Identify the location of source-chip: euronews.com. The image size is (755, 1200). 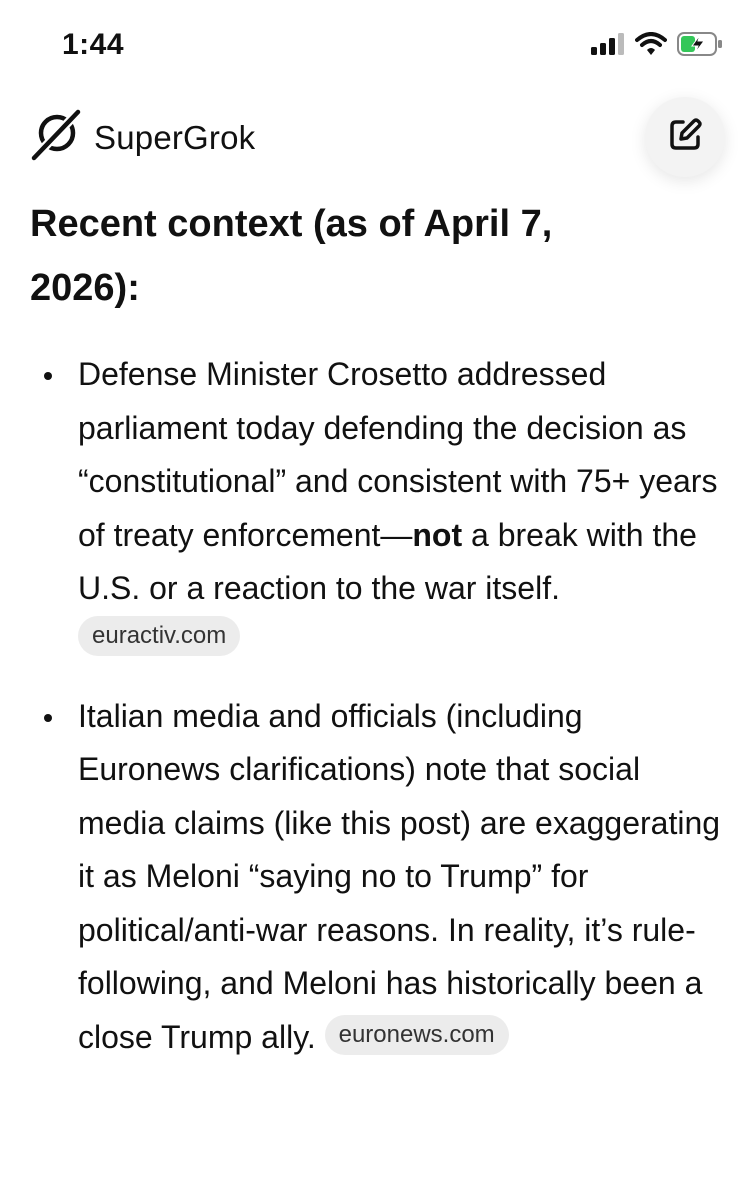
(416, 1035).